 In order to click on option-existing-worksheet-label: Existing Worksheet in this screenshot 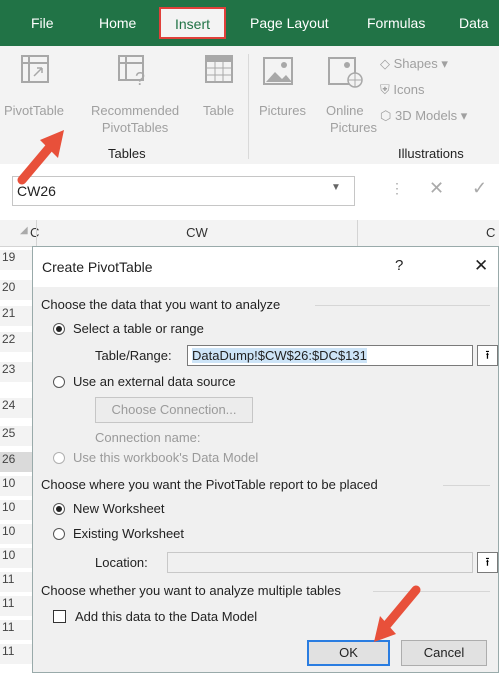, I will do `click(128, 533)`.